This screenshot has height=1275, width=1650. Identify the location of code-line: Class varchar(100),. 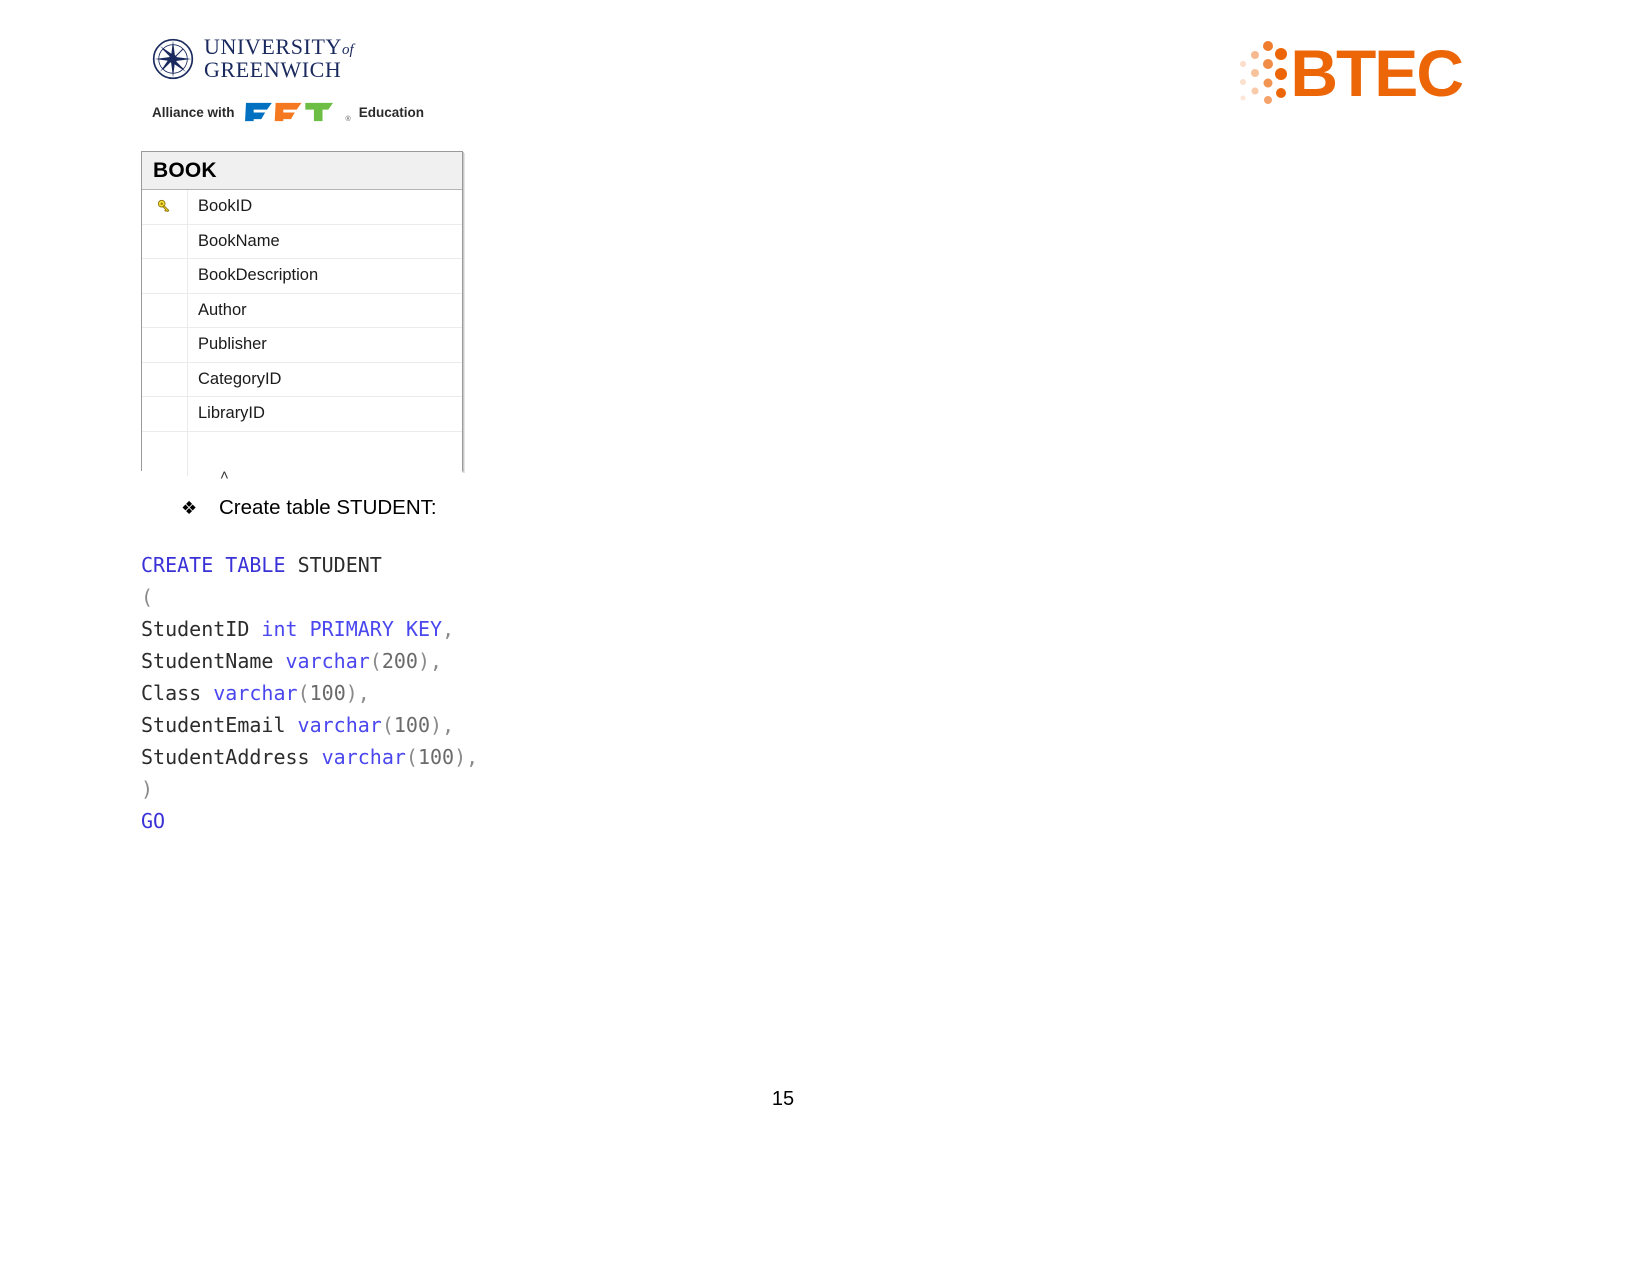
(309, 693).